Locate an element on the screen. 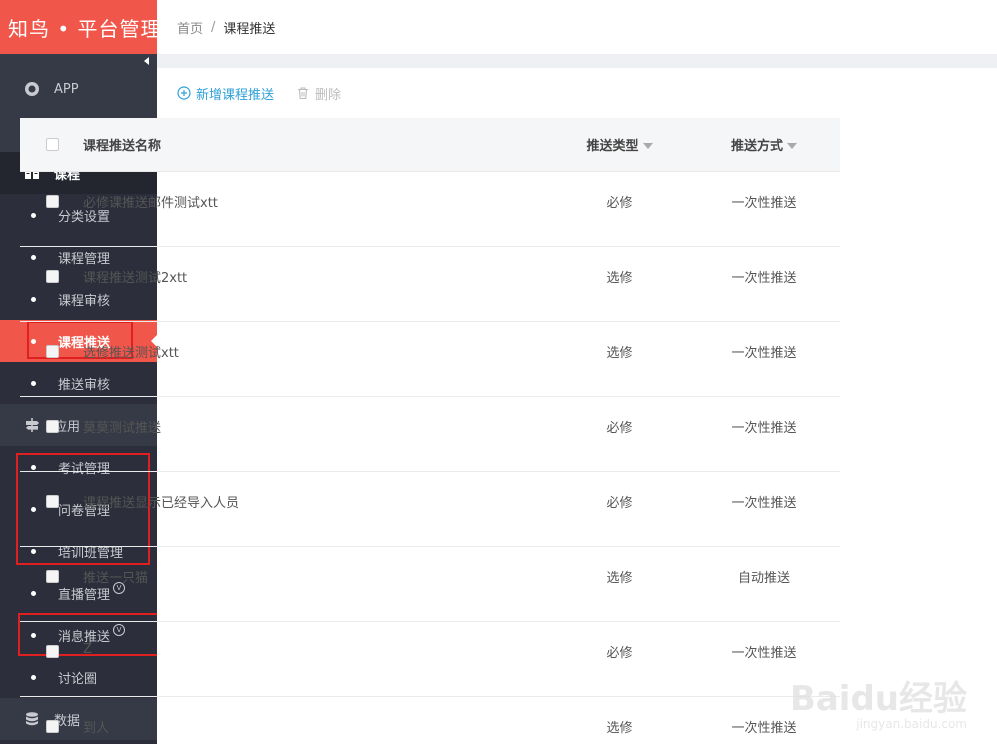 Image resolution: width=997 pixels, height=744 pixels. add-button-label: 新增课程推送 is located at coordinates (235, 95).